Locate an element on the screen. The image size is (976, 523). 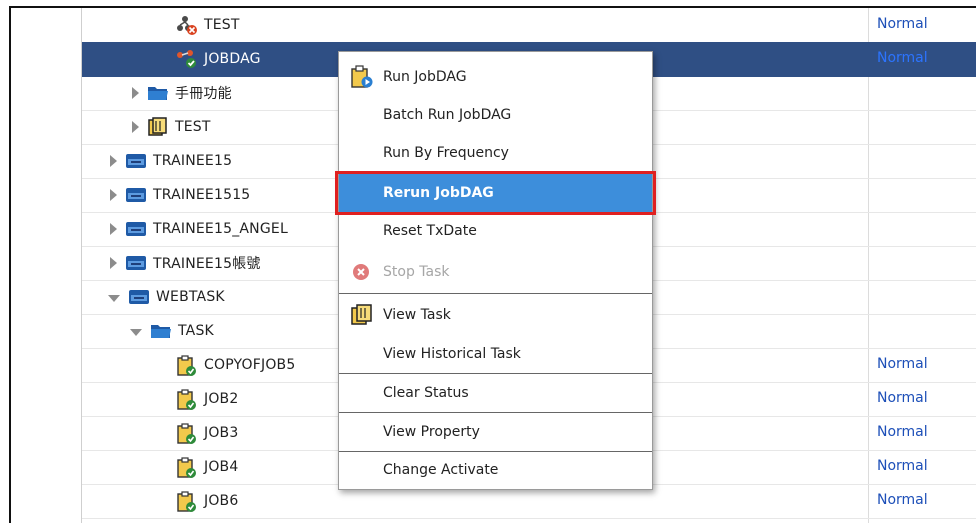
menu-item-view-task: View Task is located at coordinates (495, 315).